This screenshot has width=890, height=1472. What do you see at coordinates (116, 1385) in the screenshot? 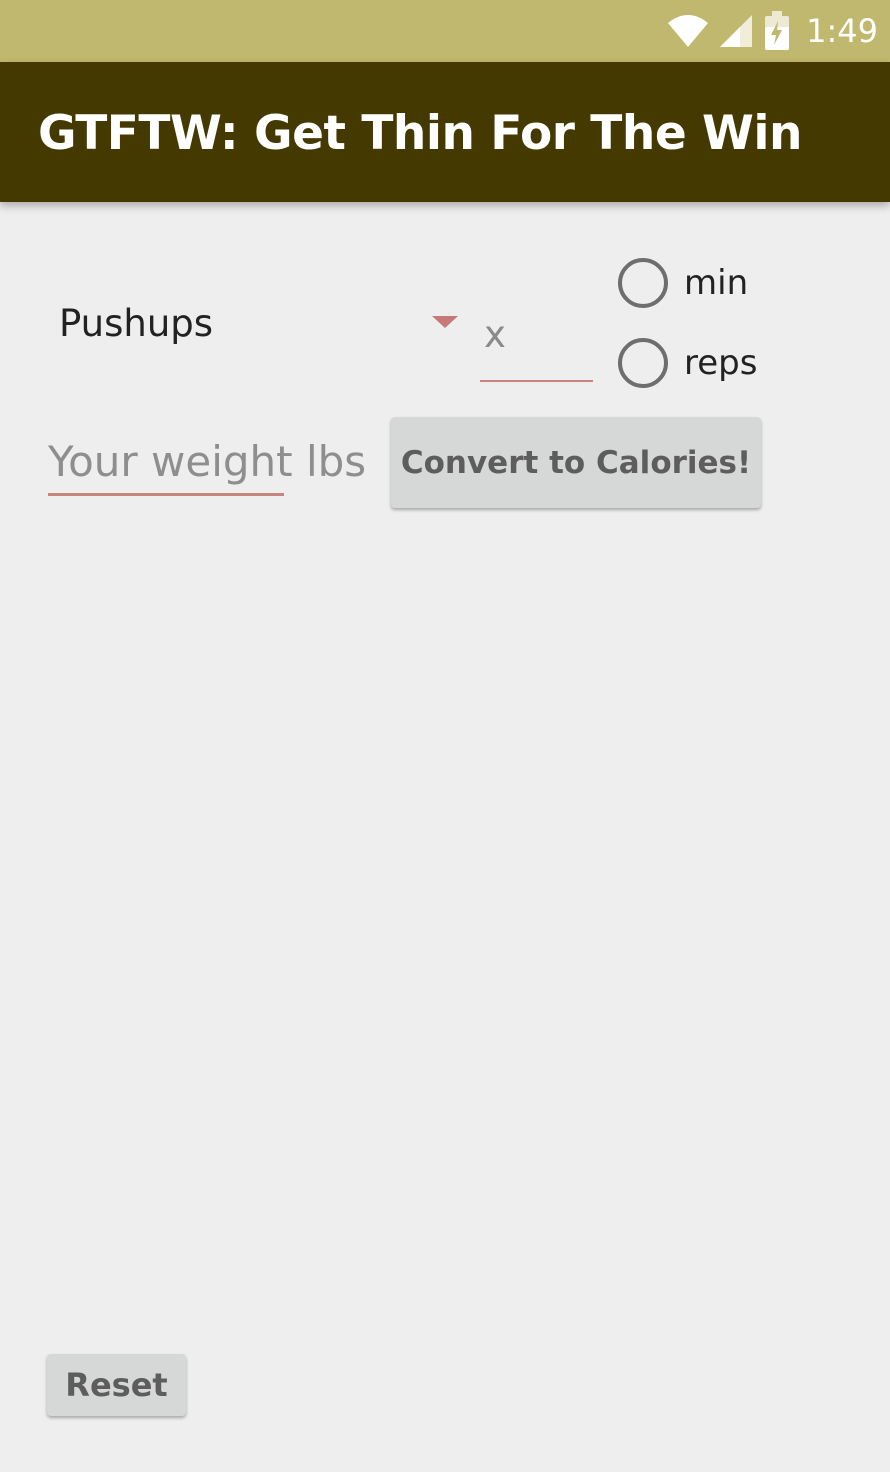
I see `reset-button: Reset` at bounding box center [116, 1385].